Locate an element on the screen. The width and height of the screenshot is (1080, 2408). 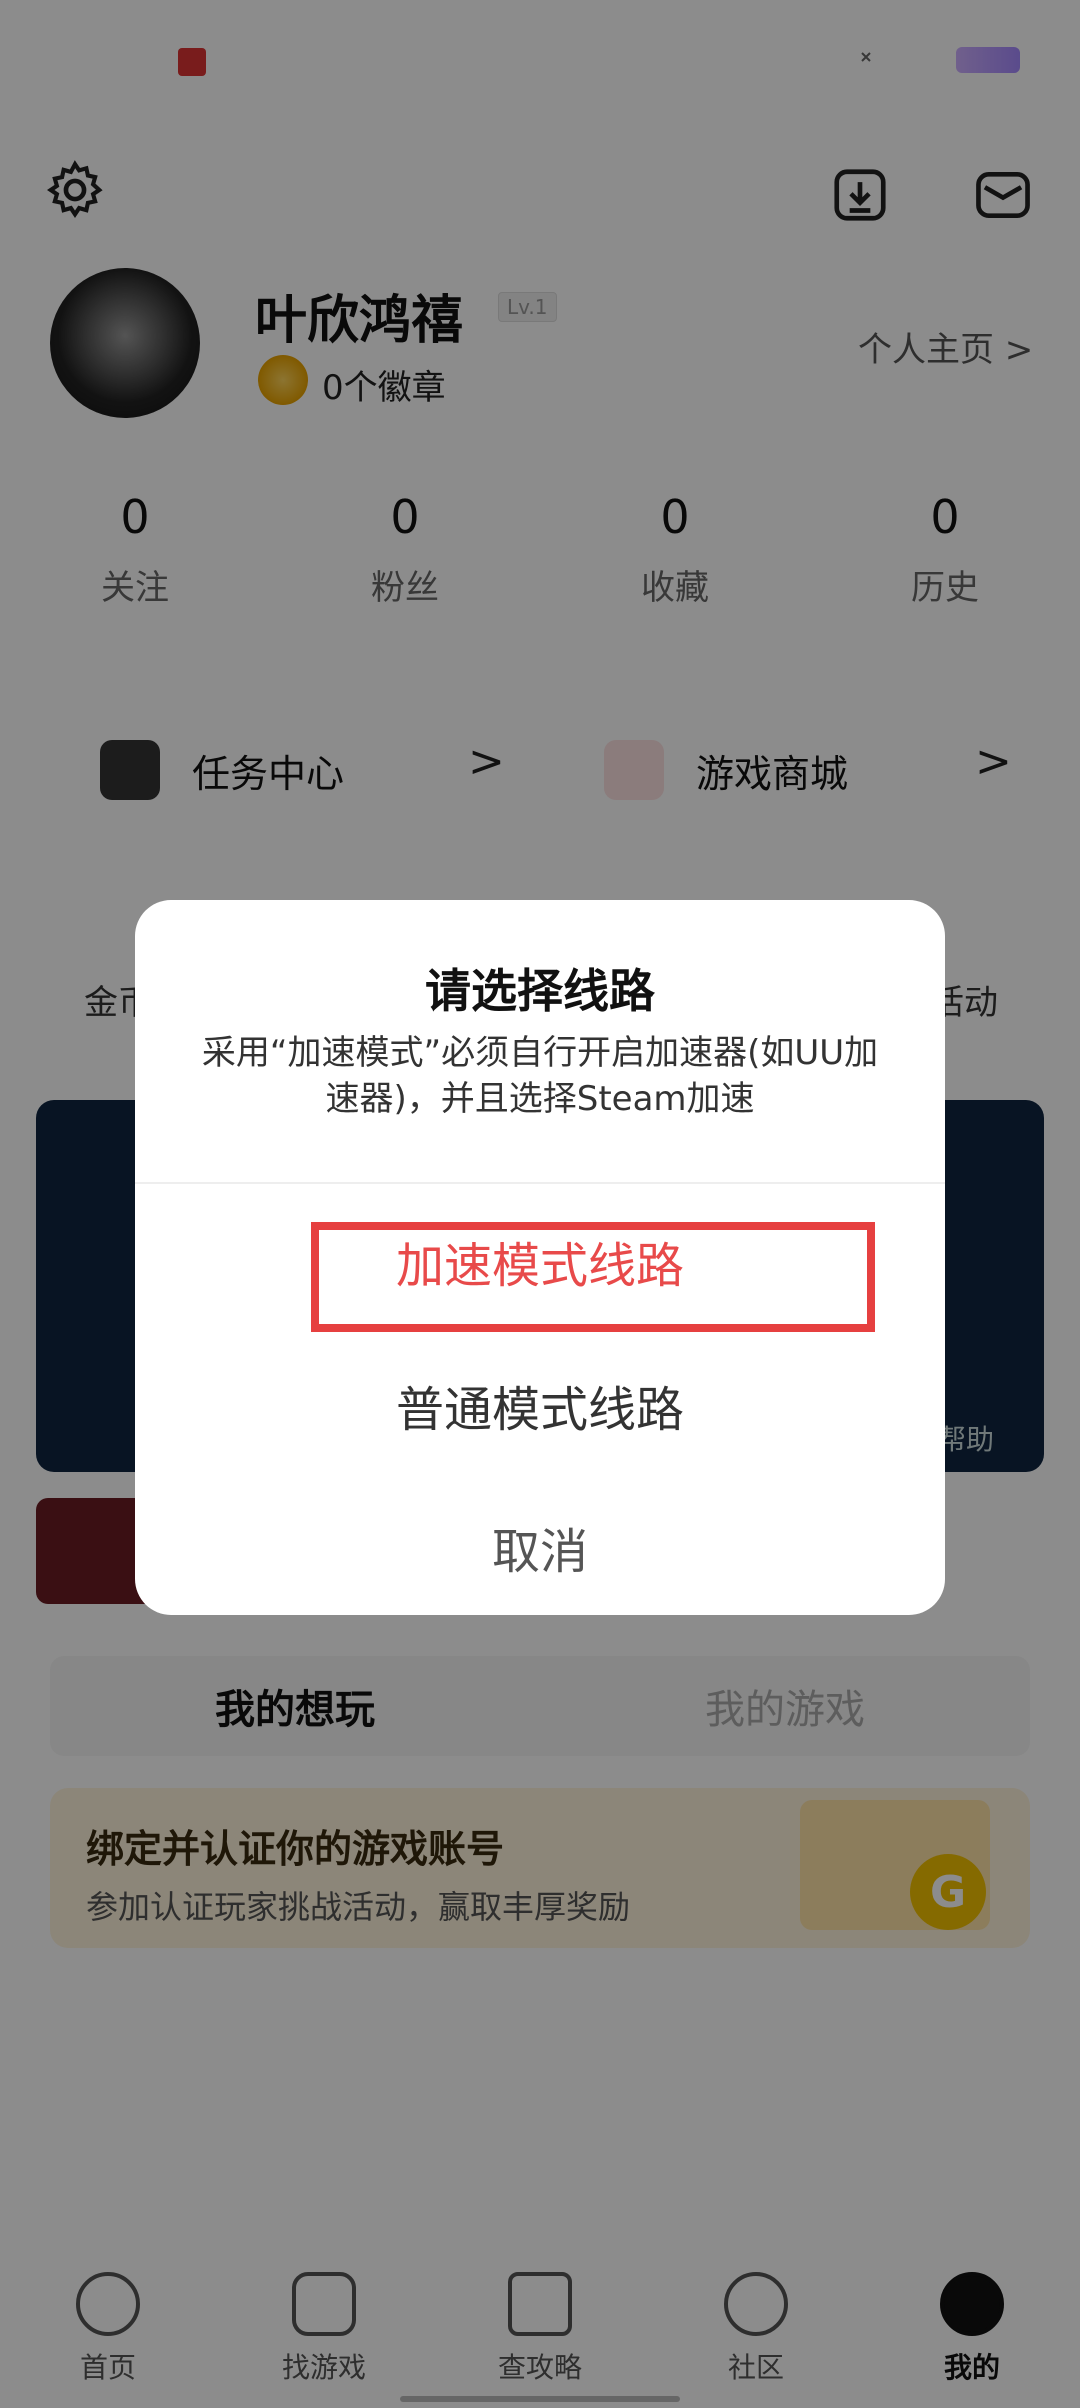
normal-route-option: 普通模式线路 is located at coordinates (540, 1405).